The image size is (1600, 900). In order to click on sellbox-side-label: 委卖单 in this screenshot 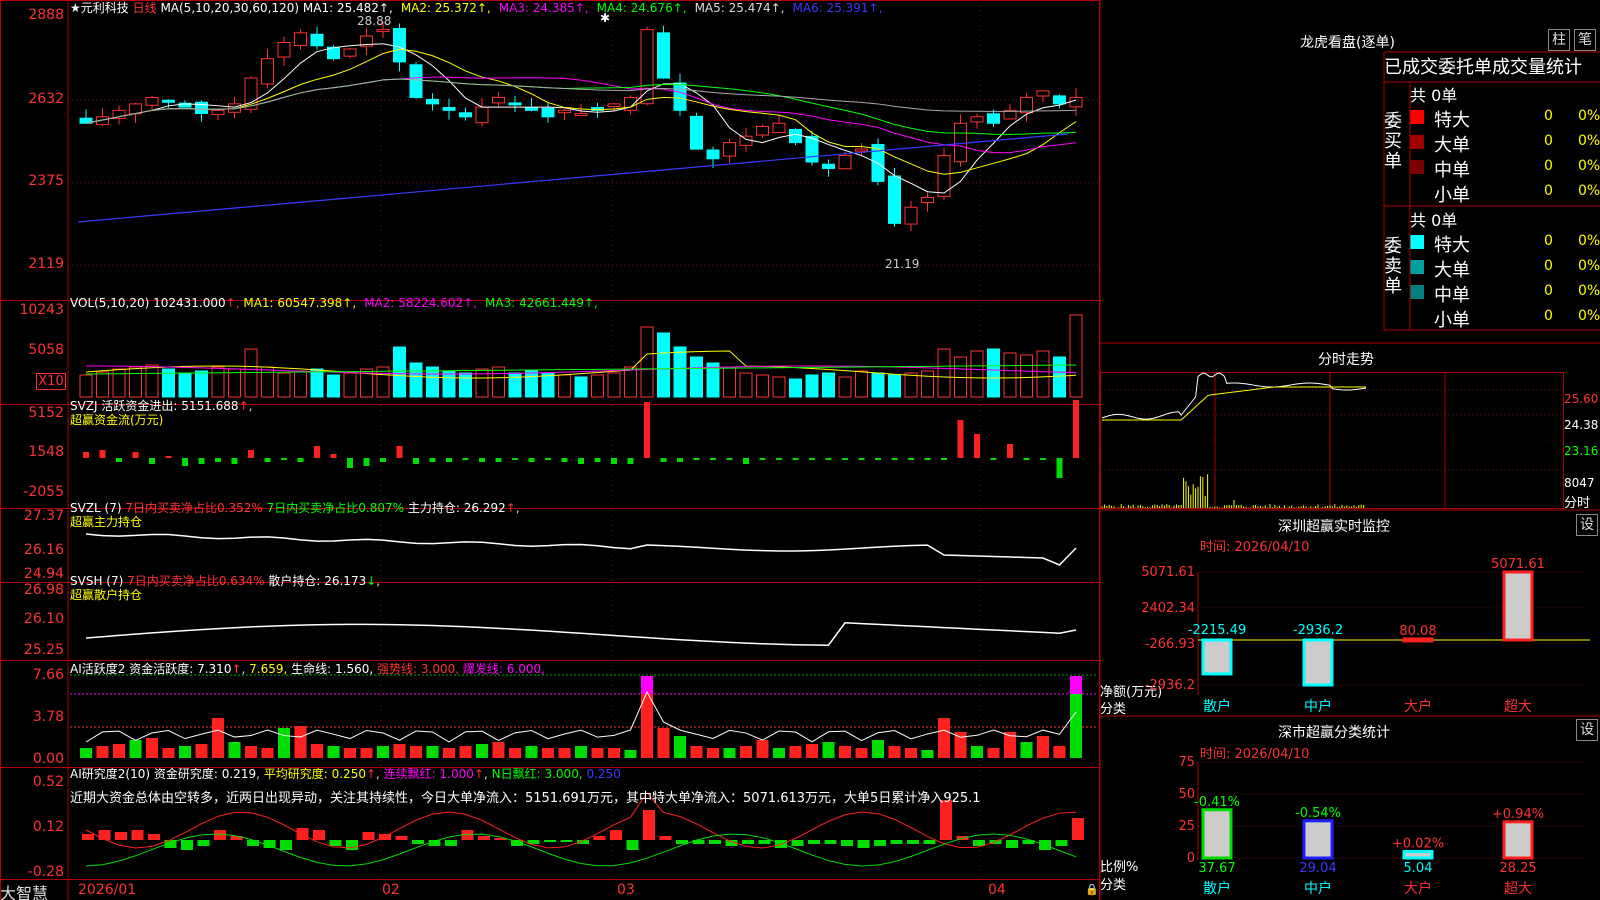, I will do `click(1393, 266)`.